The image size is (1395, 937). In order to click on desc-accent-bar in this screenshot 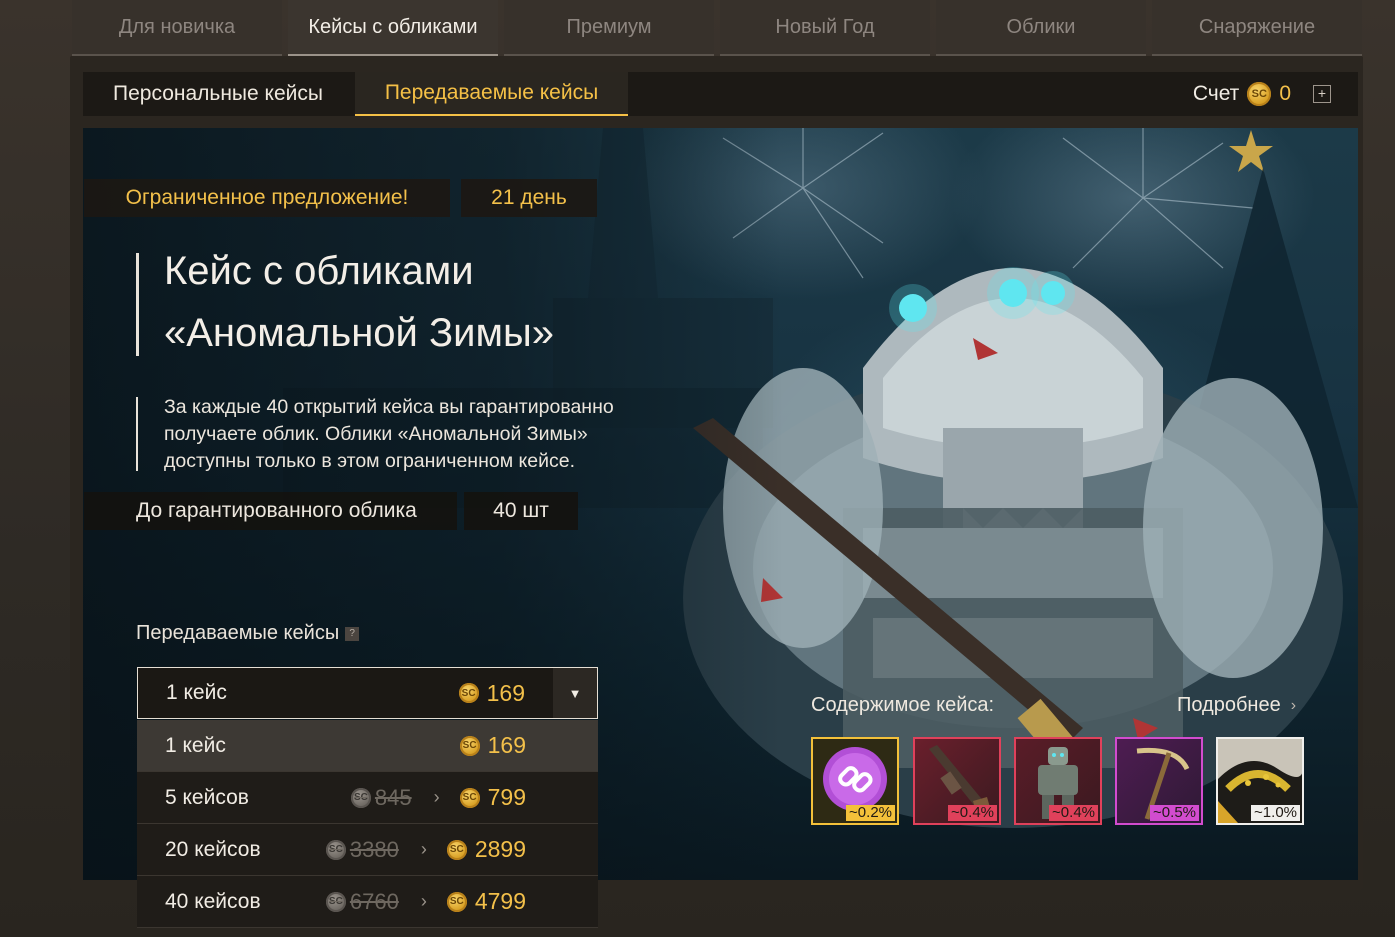, I will do `click(137, 434)`.